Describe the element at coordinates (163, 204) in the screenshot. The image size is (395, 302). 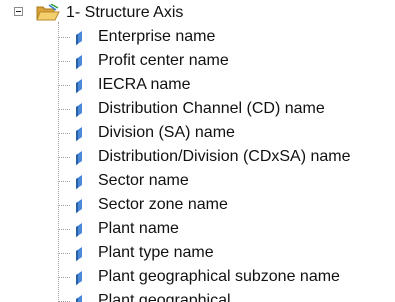
I see `tree-item-label: Sector zone name` at that location.